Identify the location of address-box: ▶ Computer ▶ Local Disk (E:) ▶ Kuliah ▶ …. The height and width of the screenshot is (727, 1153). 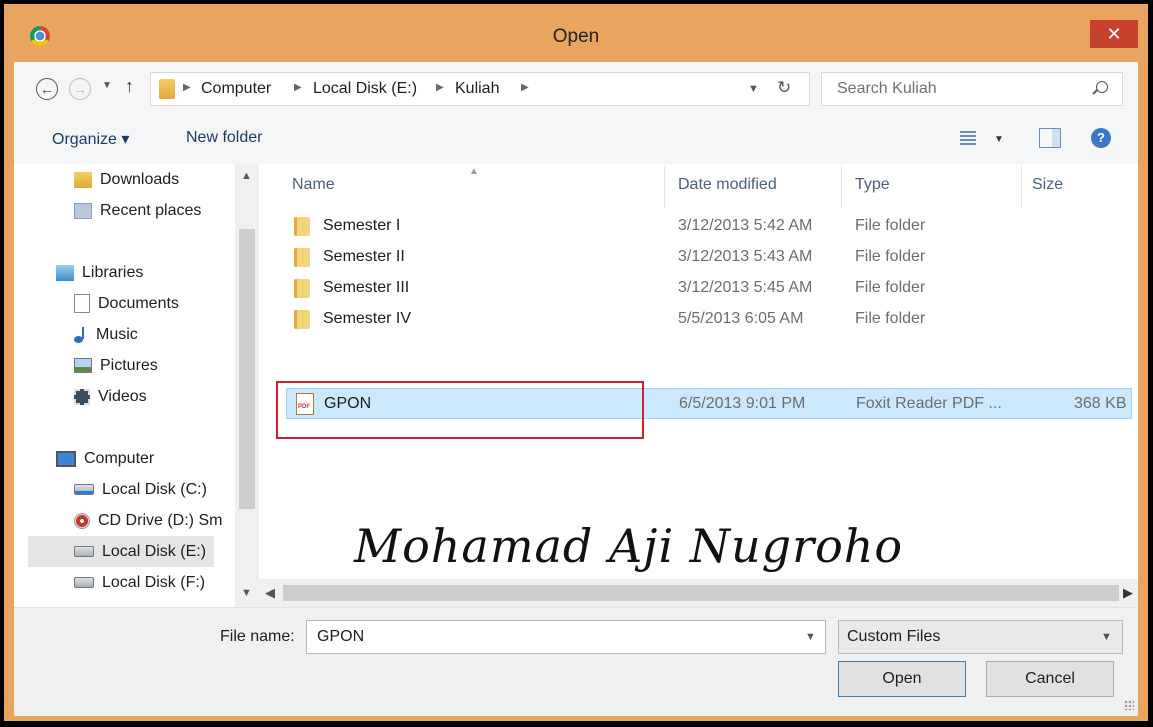
(480, 89).